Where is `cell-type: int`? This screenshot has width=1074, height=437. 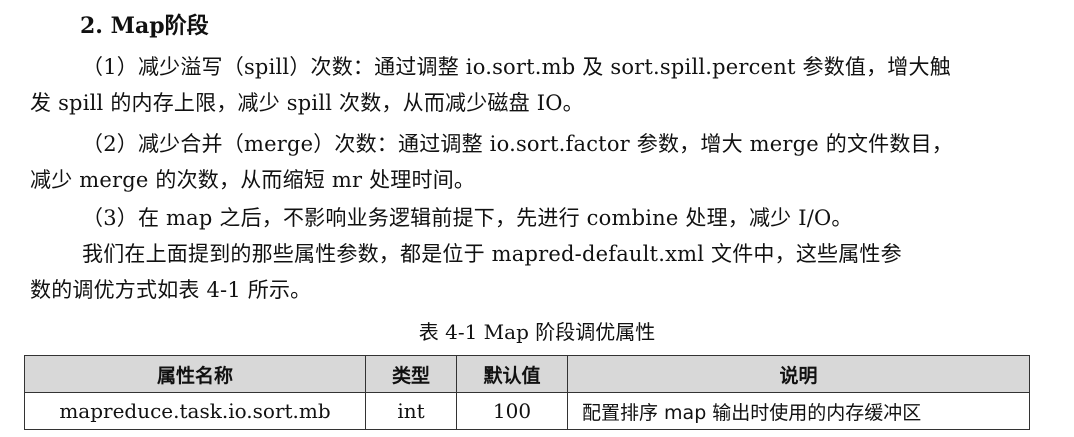
cell-type: int is located at coordinates (411, 411).